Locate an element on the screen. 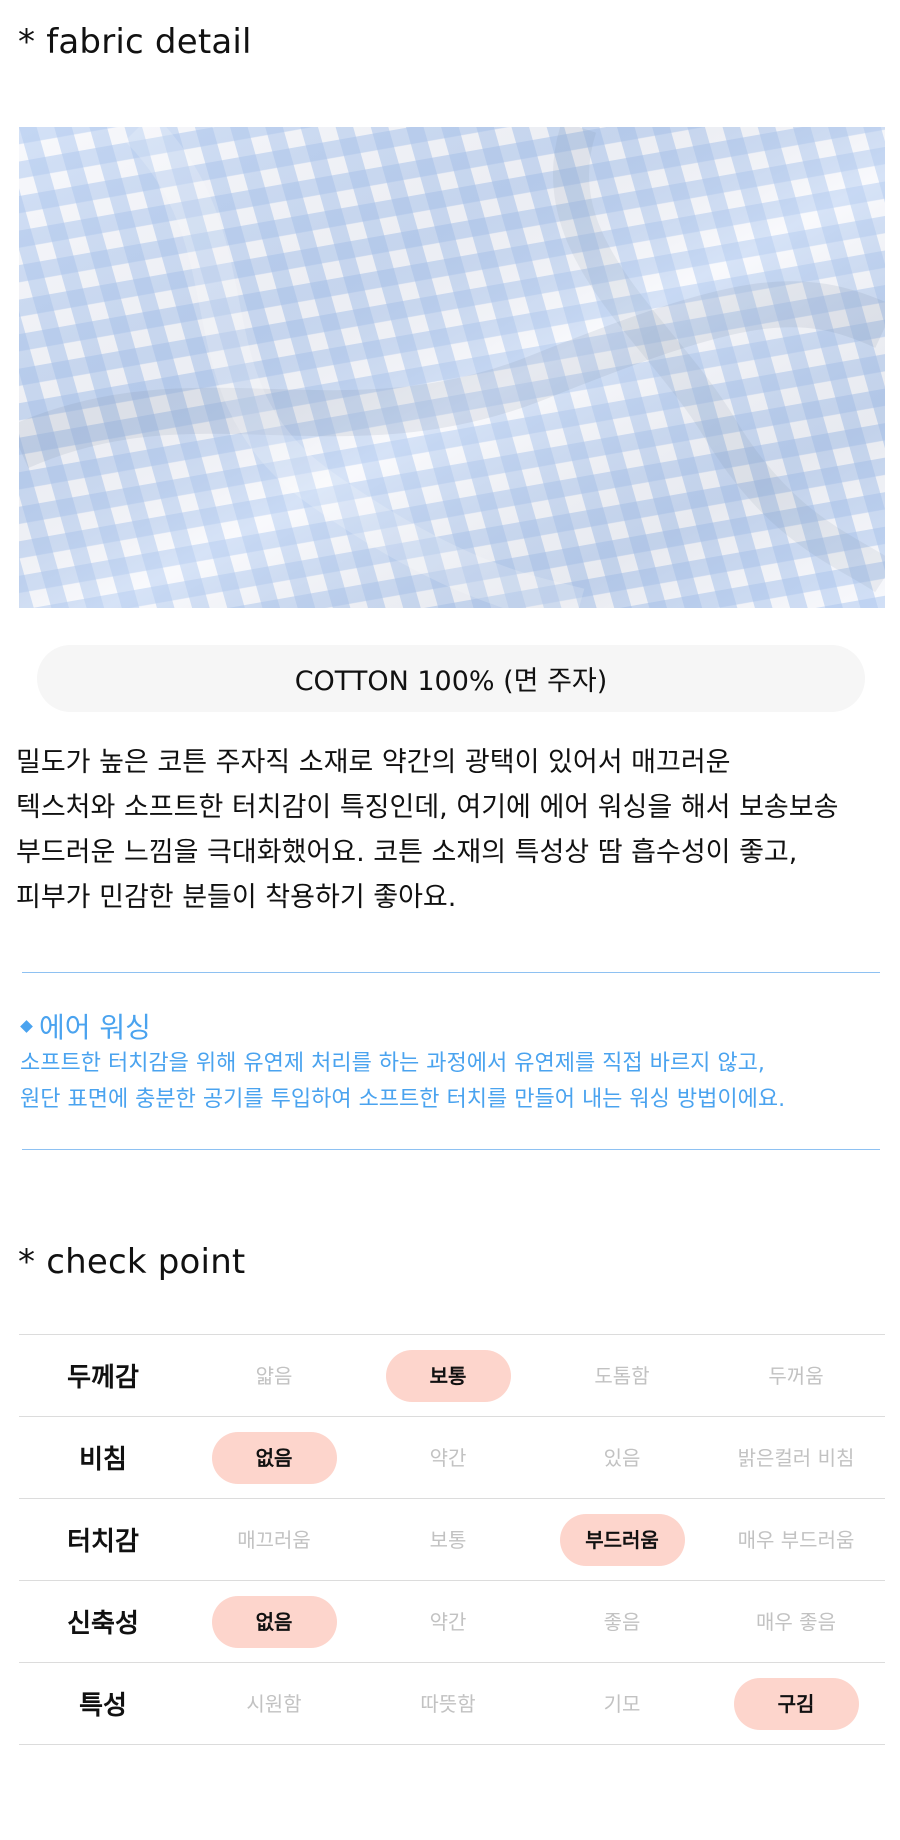 The height and width of the screenshot is (1840, 900). check-option-text: 두꺼움 is located at coordinates (796, 1375).